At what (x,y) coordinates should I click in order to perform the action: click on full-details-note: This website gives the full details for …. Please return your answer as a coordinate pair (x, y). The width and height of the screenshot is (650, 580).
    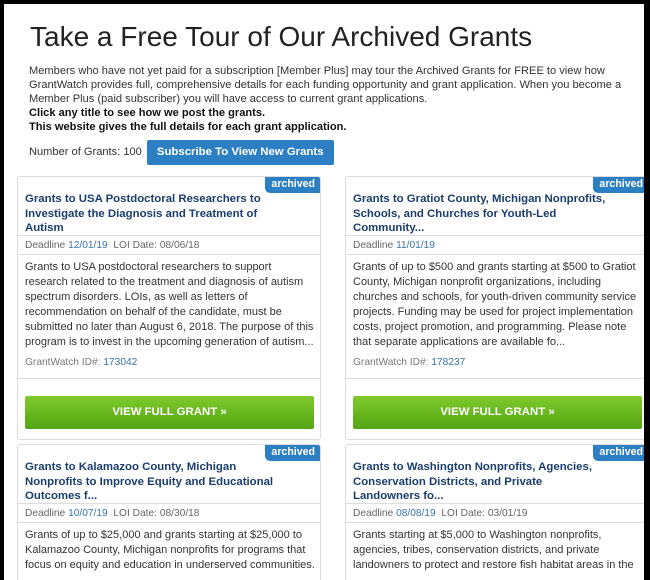
    Looking at the image, I should click on (188, 127).